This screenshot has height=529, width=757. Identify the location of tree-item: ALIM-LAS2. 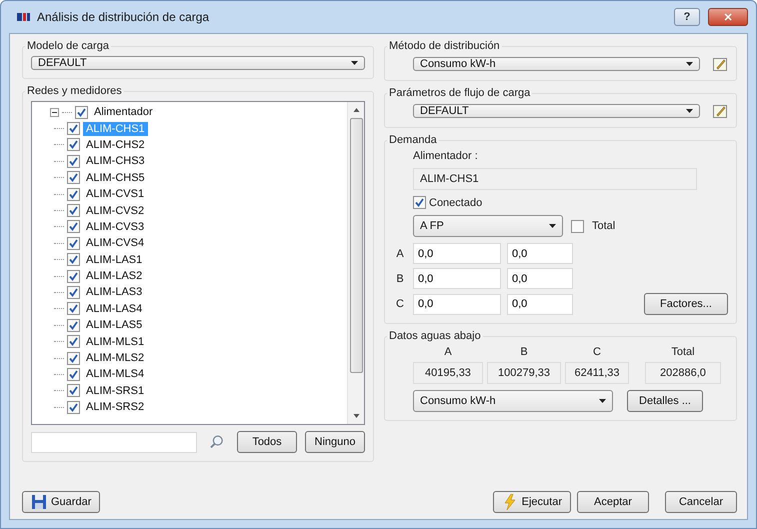
(114, 276).